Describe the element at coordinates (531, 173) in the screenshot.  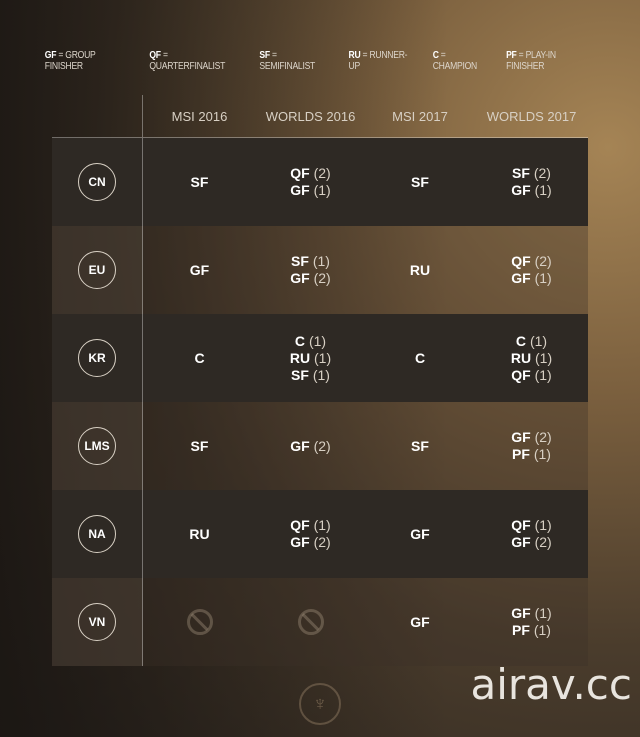
I see `result-line: SF (2)` at that location.